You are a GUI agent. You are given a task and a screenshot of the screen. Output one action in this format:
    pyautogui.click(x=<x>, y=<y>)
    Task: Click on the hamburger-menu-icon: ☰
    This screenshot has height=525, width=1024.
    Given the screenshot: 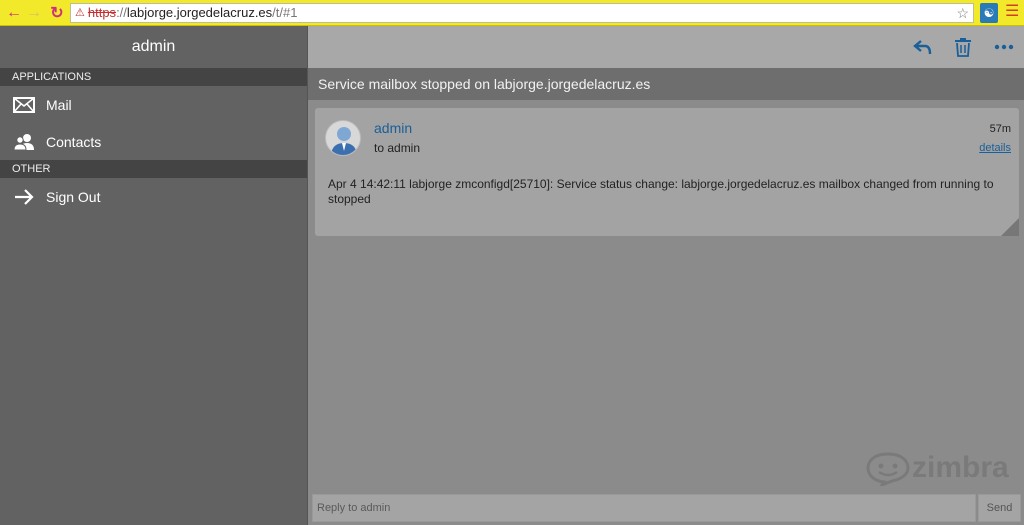 What is the action you would take?
    pyautogui.click(x=1012, y=13)
    